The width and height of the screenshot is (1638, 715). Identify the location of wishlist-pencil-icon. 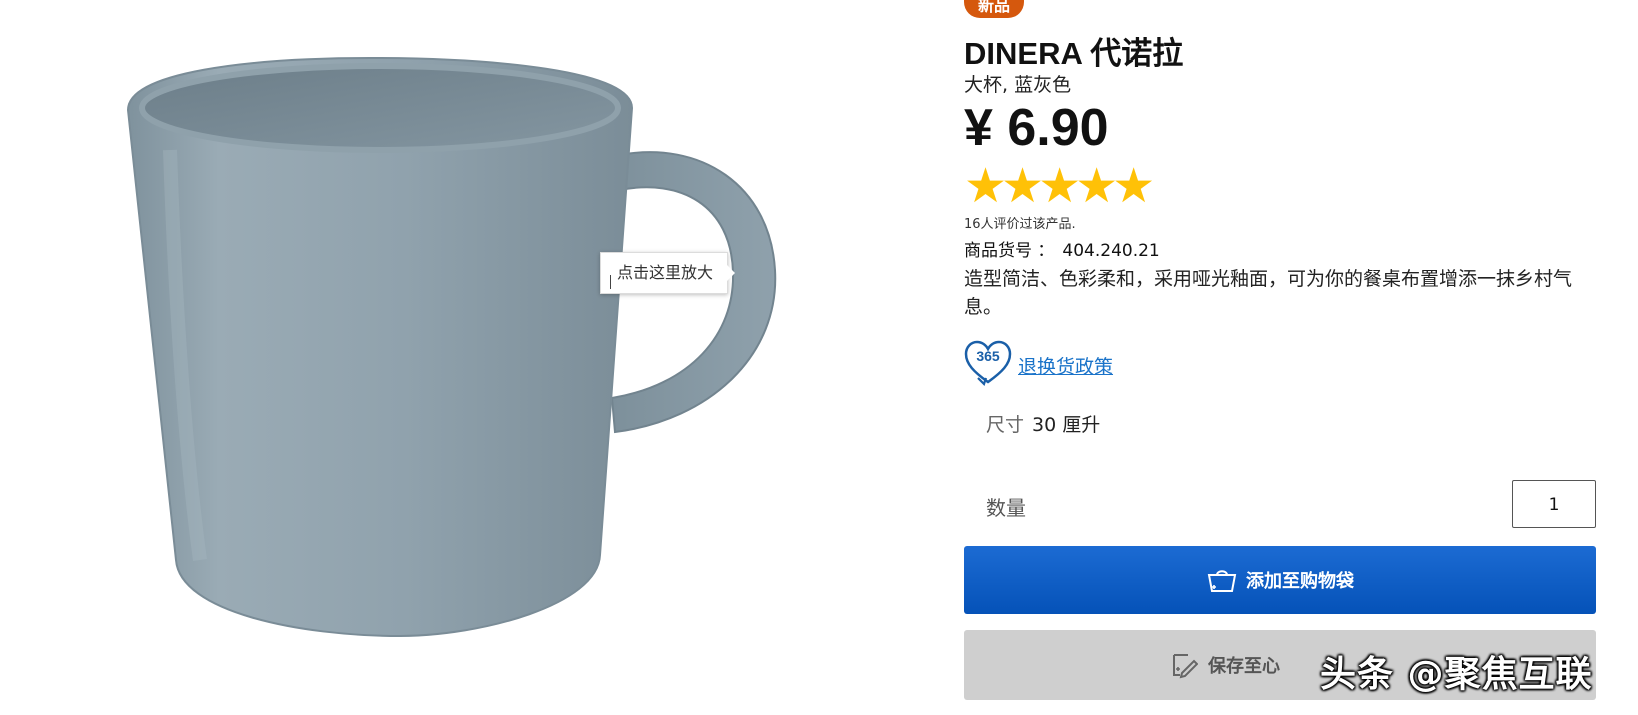
(1185, 666).